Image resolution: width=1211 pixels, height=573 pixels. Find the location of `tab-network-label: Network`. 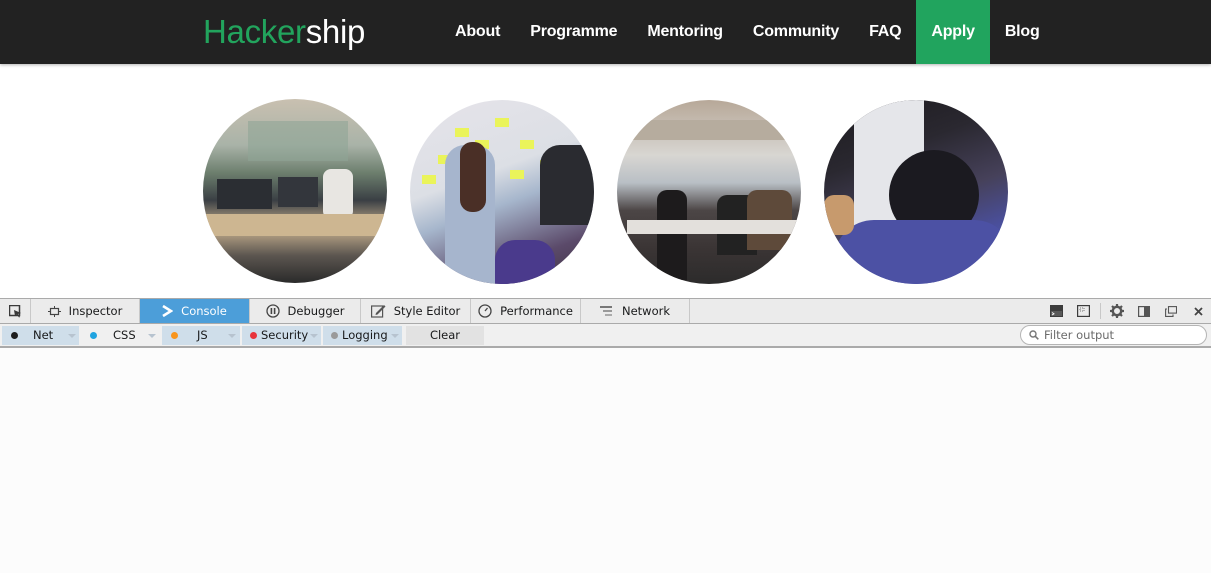

tab-network-label: Network is located at coordinates (646, 311).